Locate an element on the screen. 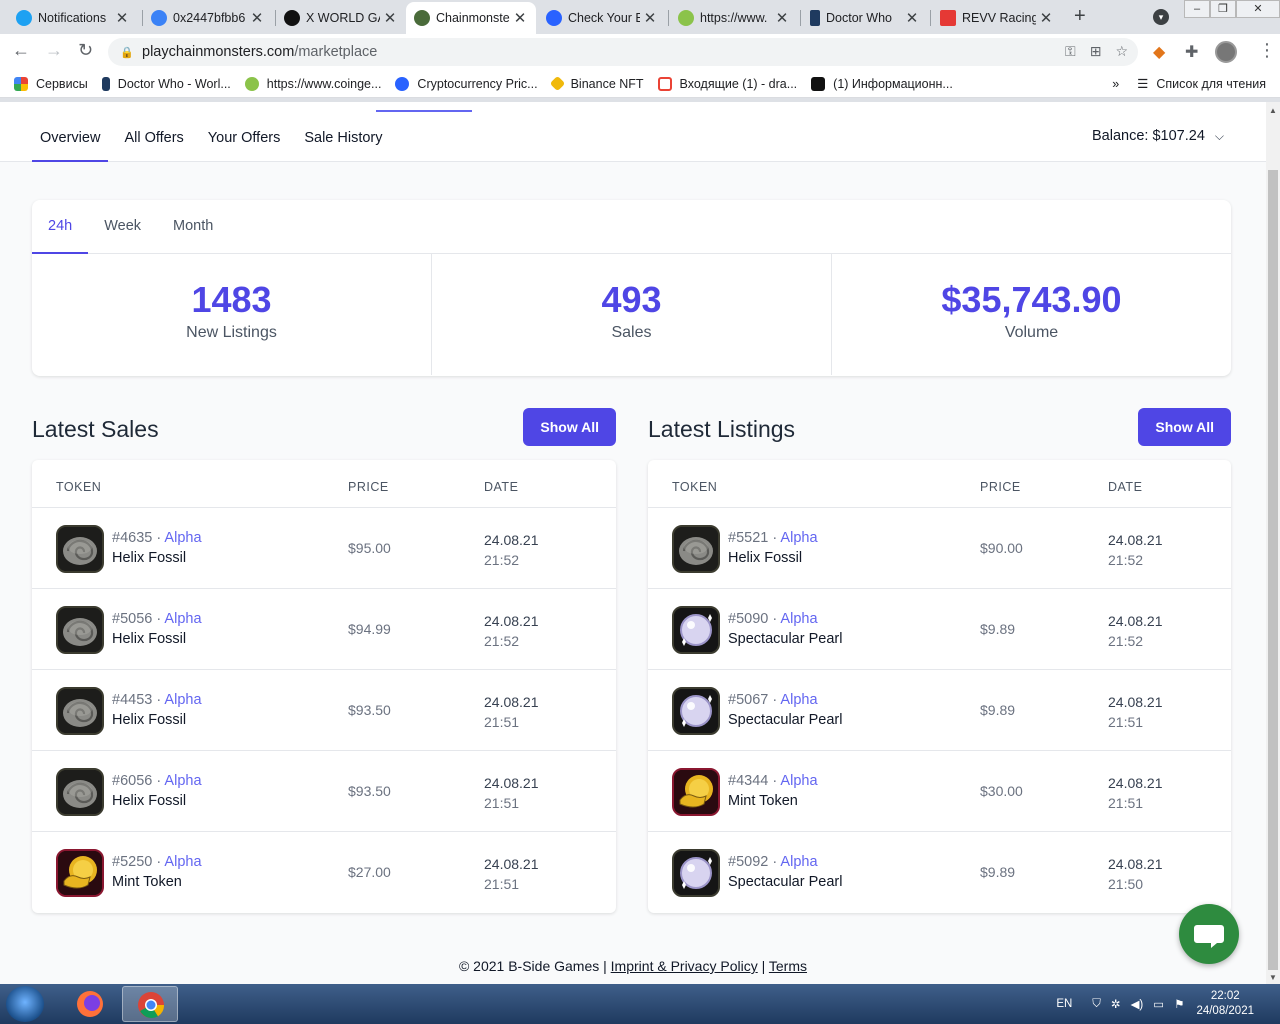  browser-tab: Check Your E ✕ is located at coordinates (602, 18).